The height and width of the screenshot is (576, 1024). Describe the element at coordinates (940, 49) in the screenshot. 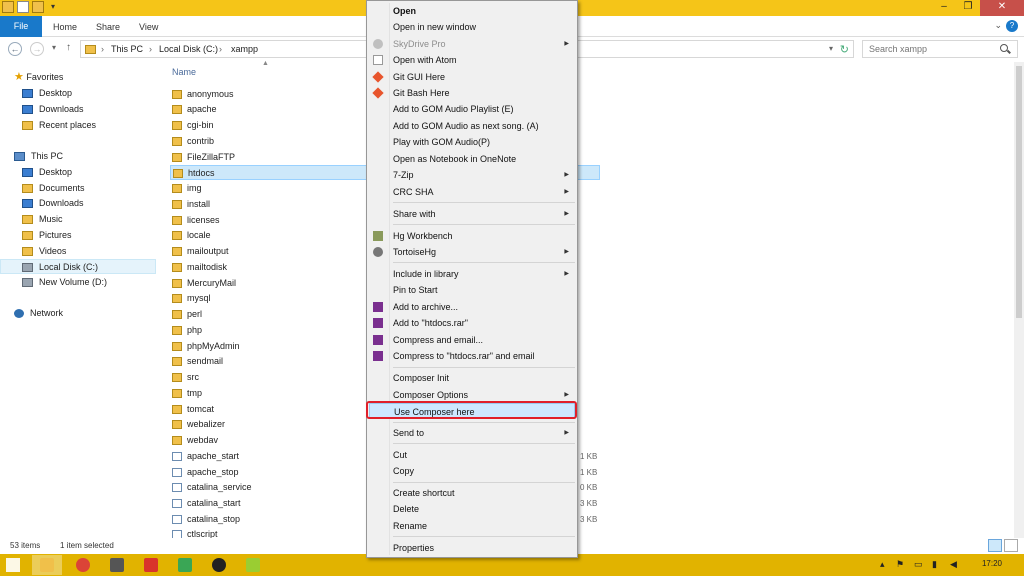

I see `search-input` at that location.